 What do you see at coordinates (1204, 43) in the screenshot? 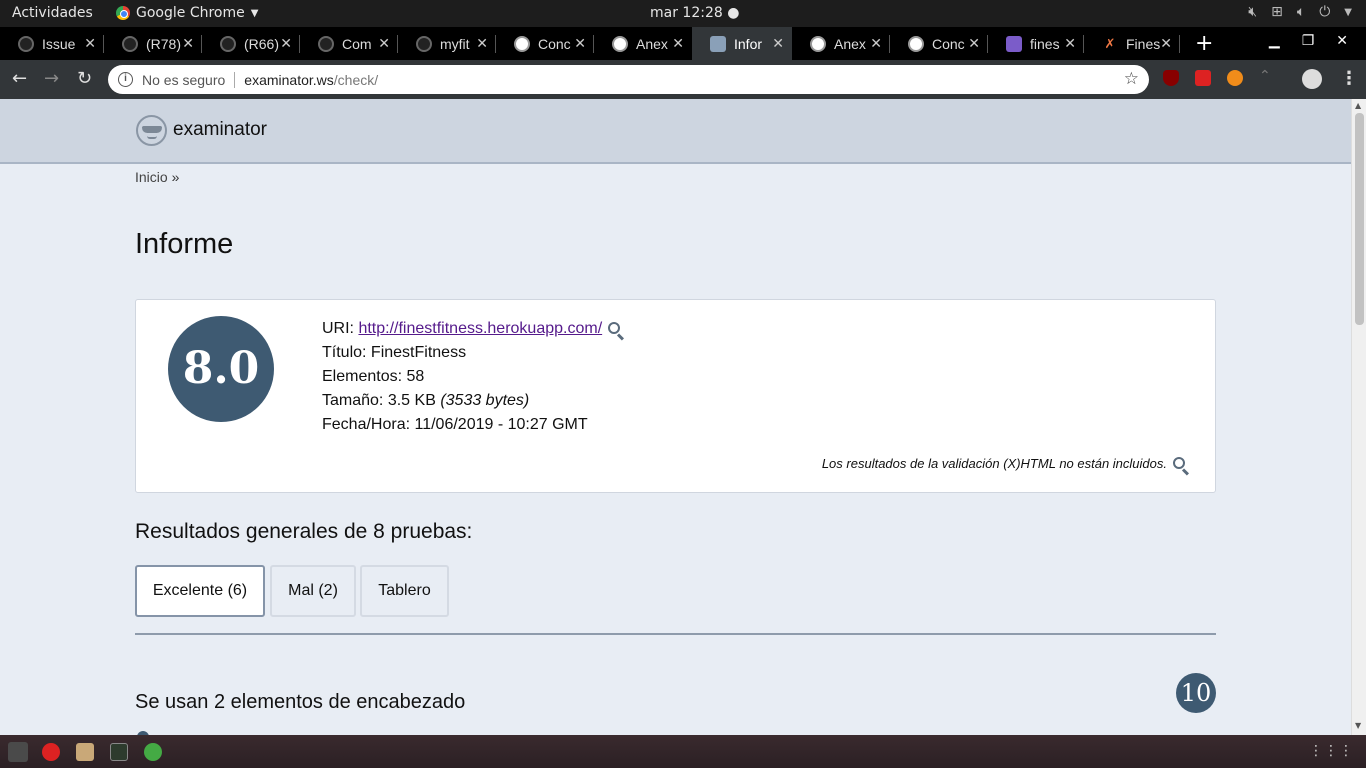
I see `new-tab-button: +` at bounding box center [1204, 43].